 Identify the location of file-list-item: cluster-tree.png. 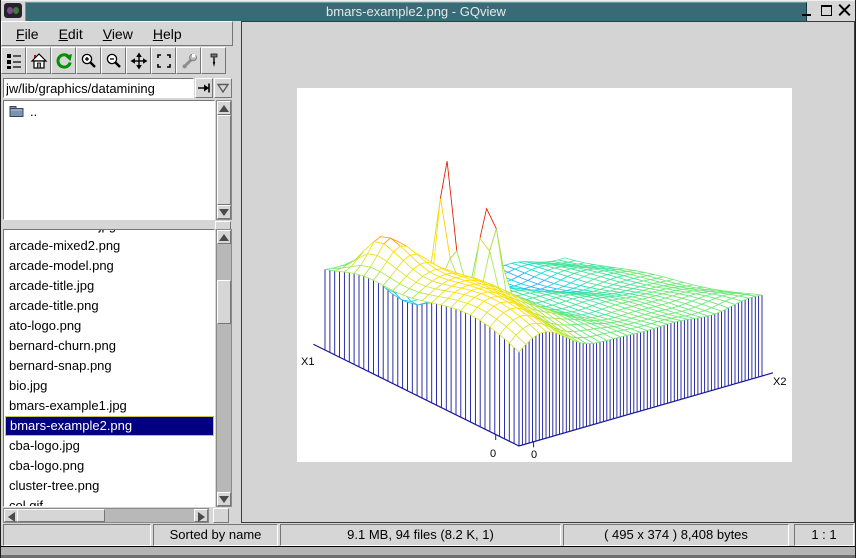
(109, 486).